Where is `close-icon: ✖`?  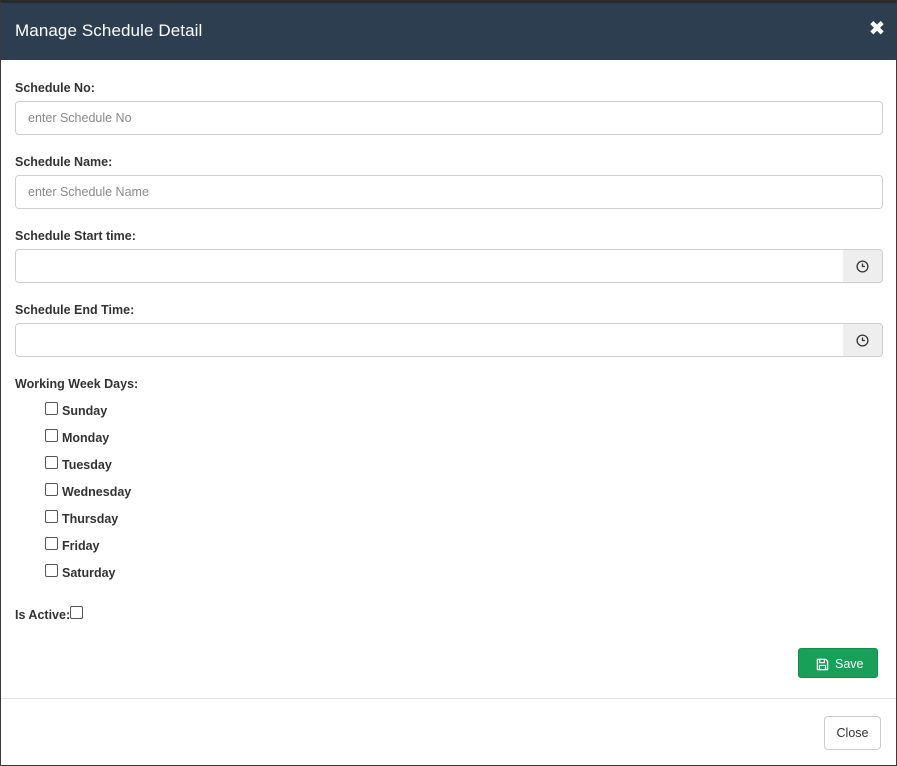
close-icon: ✖ is located at coordinates (877, 29).